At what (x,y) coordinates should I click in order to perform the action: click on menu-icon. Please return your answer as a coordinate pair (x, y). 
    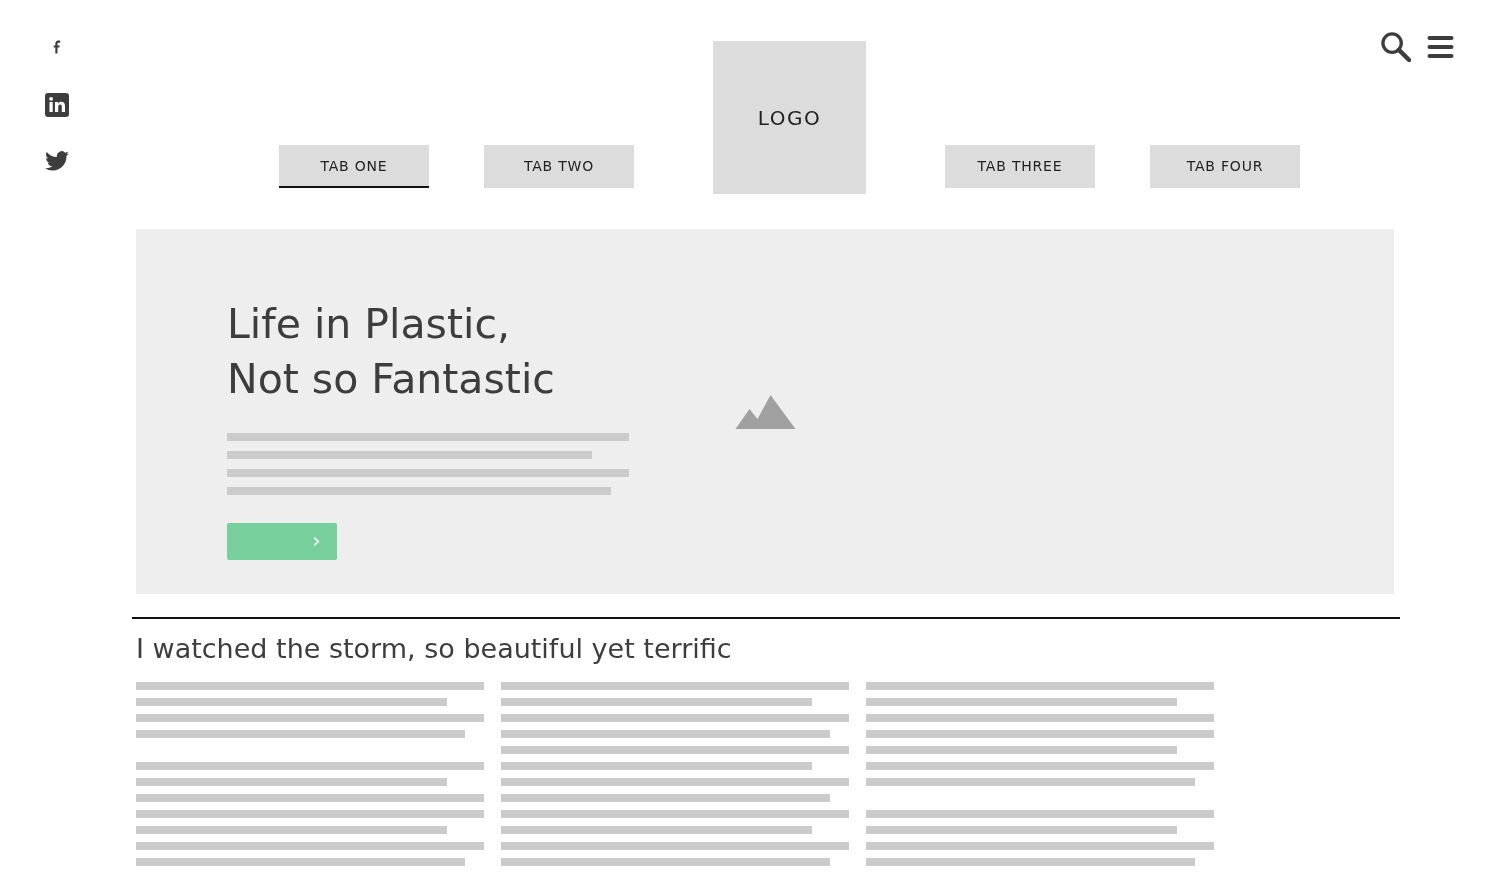
    Looking at the image, I should click on (1440, 46).